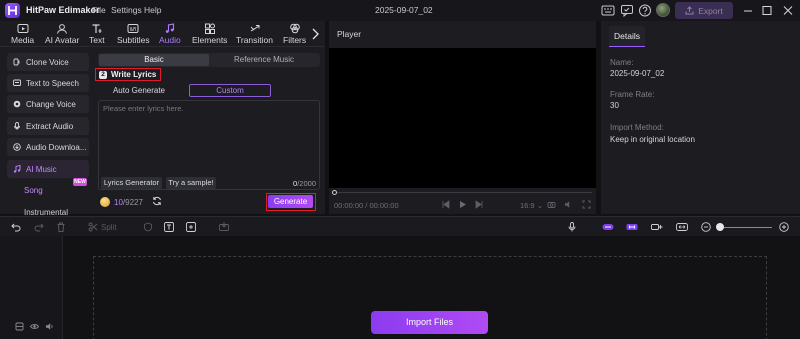 The height and width of the screenshot is (339, 800). I want to click on lyrics-generator-button: Lyrics Generator, so click(131, 183).